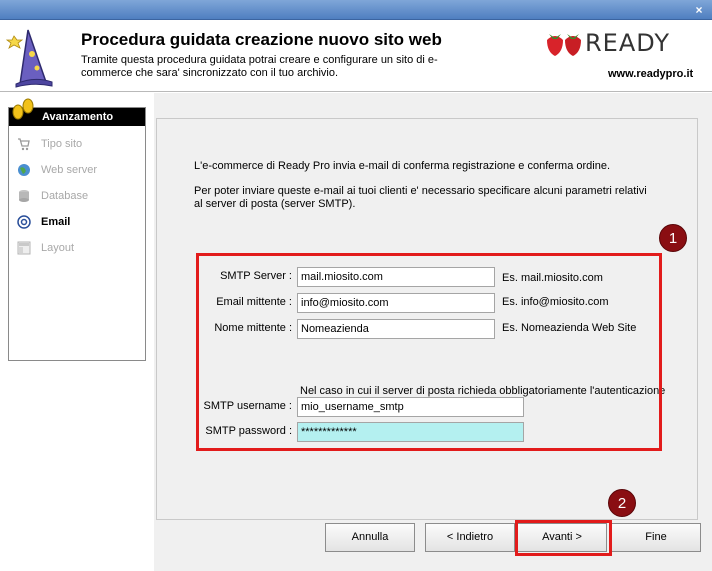 The width and height of the screenshot is (712, 571). What do you see at coordinates (699, 10) in the screenshot?
I see `close-icon: ×` at bounding box center [699, 10].